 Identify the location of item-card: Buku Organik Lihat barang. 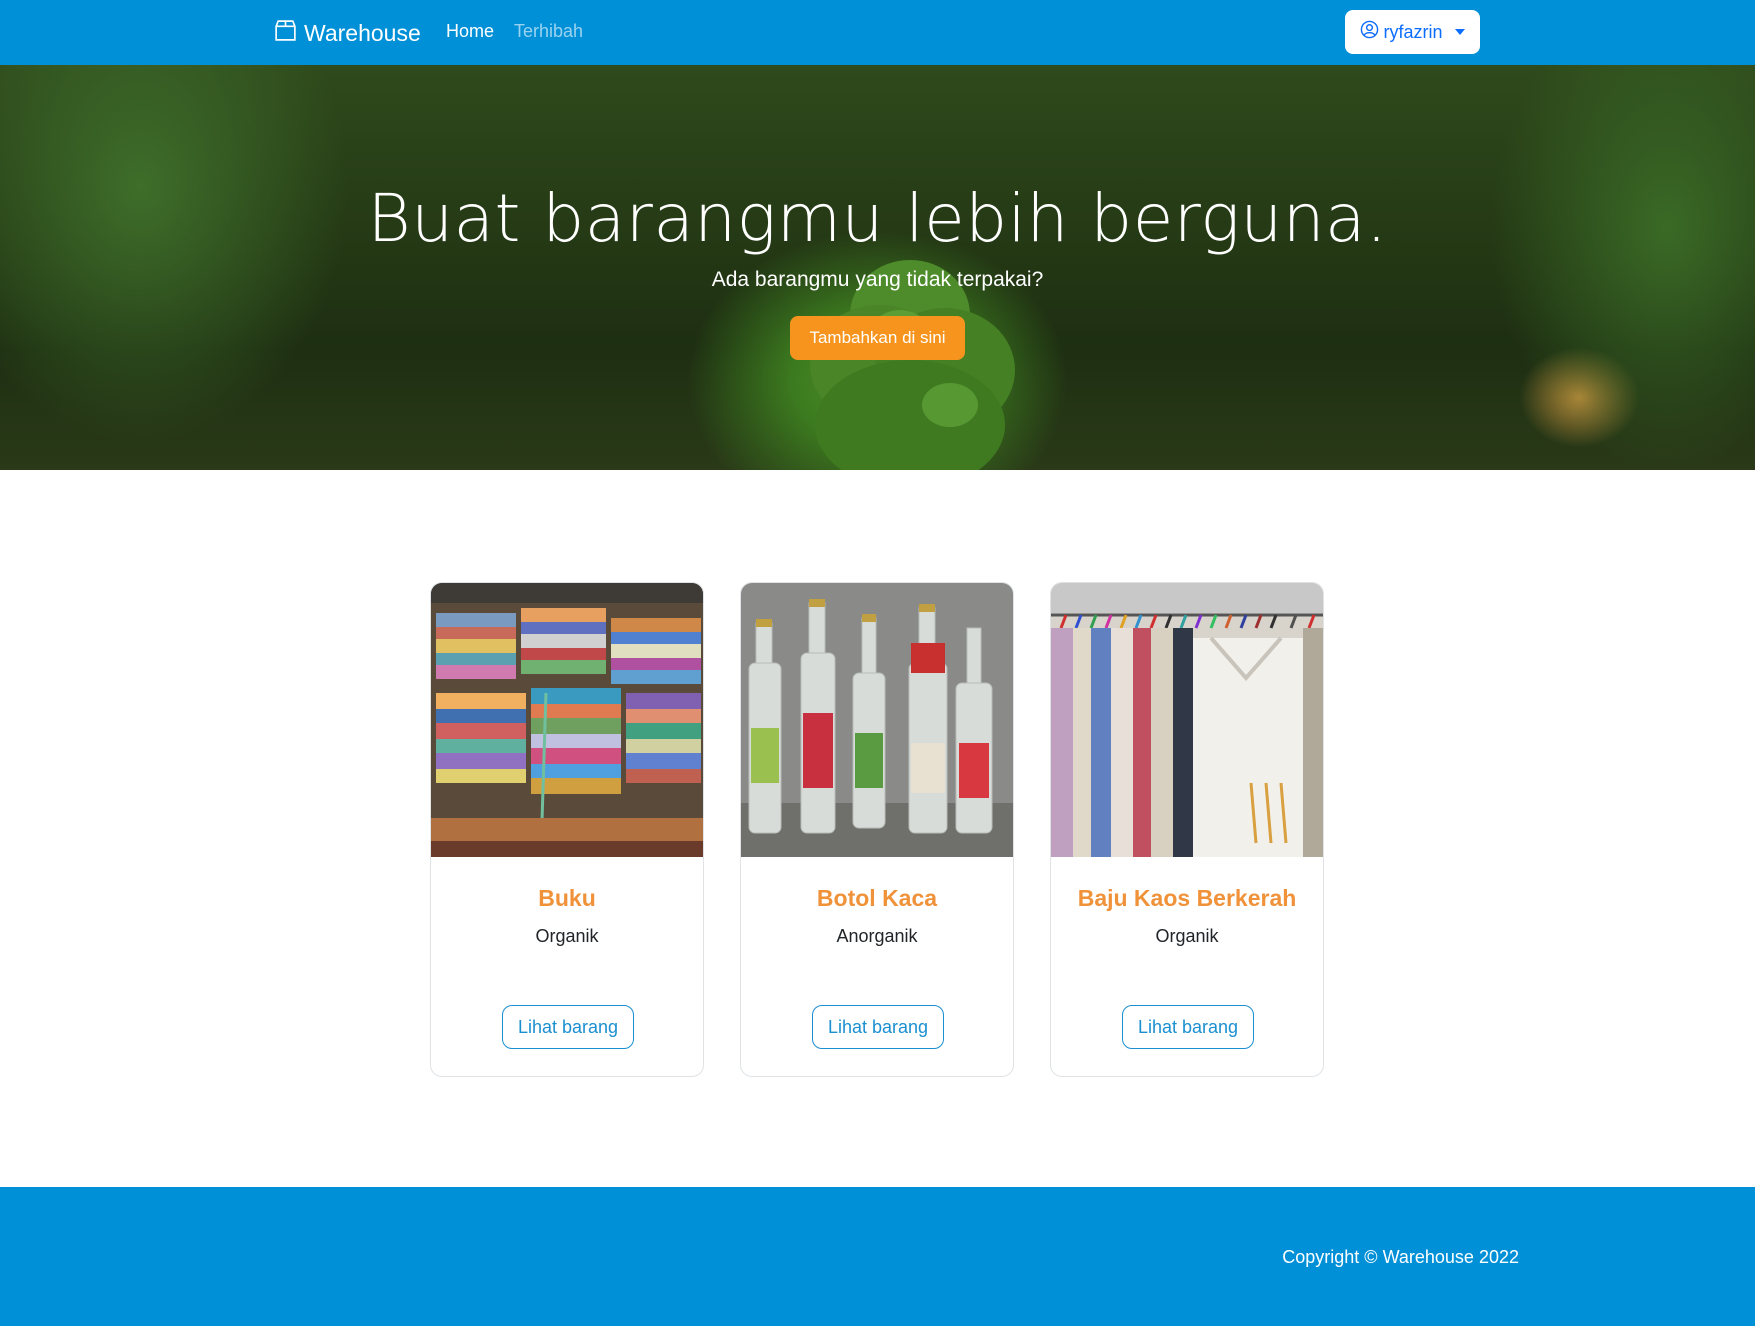
(567, 829).